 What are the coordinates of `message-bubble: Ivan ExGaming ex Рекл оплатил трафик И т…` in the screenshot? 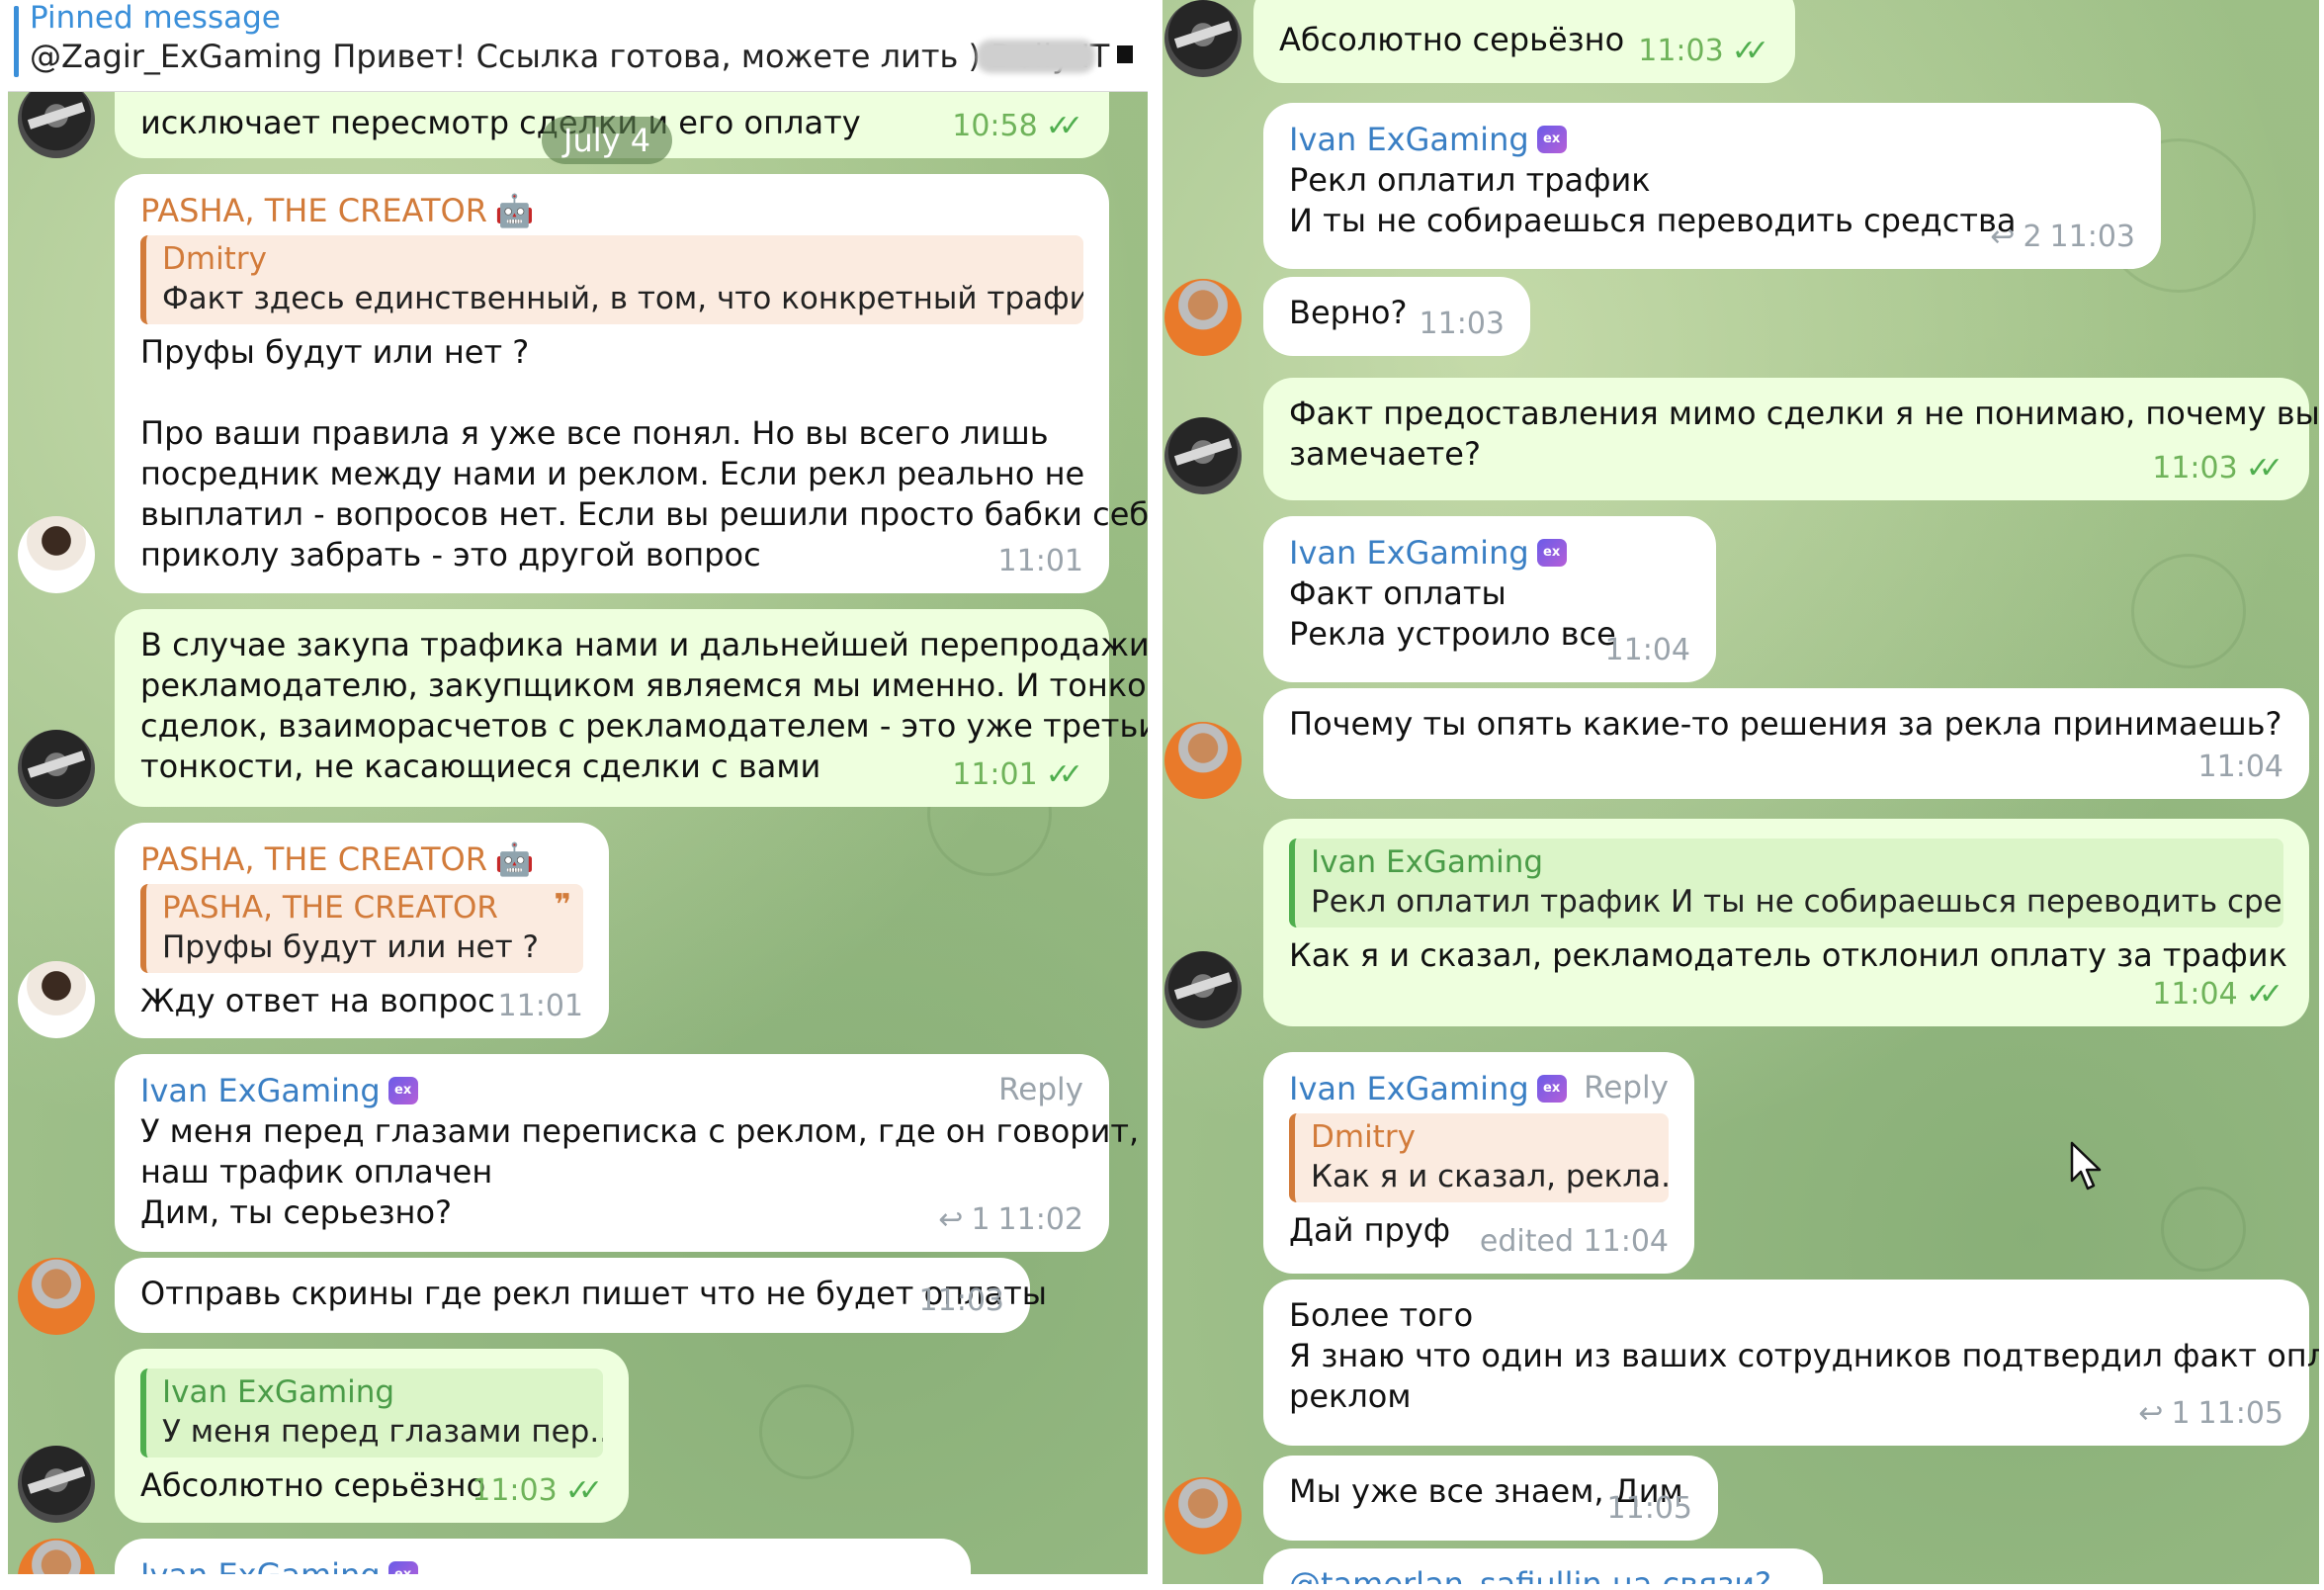 It's located at (1712, 186).